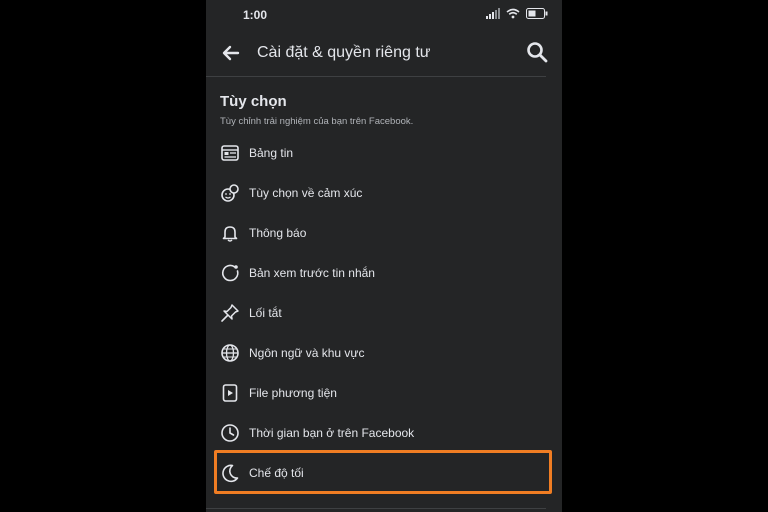 The width and height of the screenshot is (768, 512). Describe the element at coordinates (384, 193) in the screenshot. I see `menu-item-reactions: Tùy chọn về cảm xúc` at that location.